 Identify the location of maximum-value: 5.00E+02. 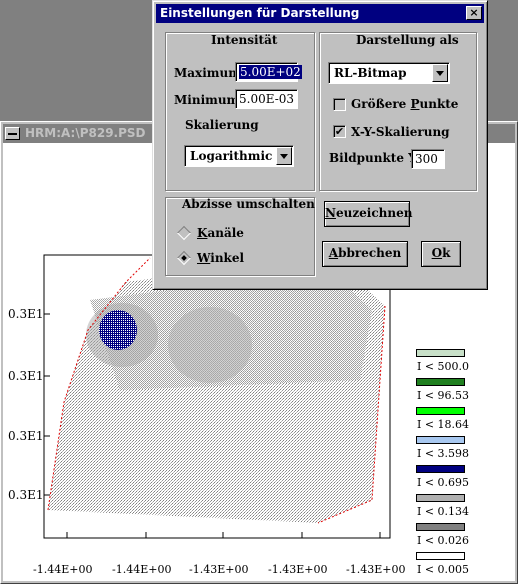
(270, 72).